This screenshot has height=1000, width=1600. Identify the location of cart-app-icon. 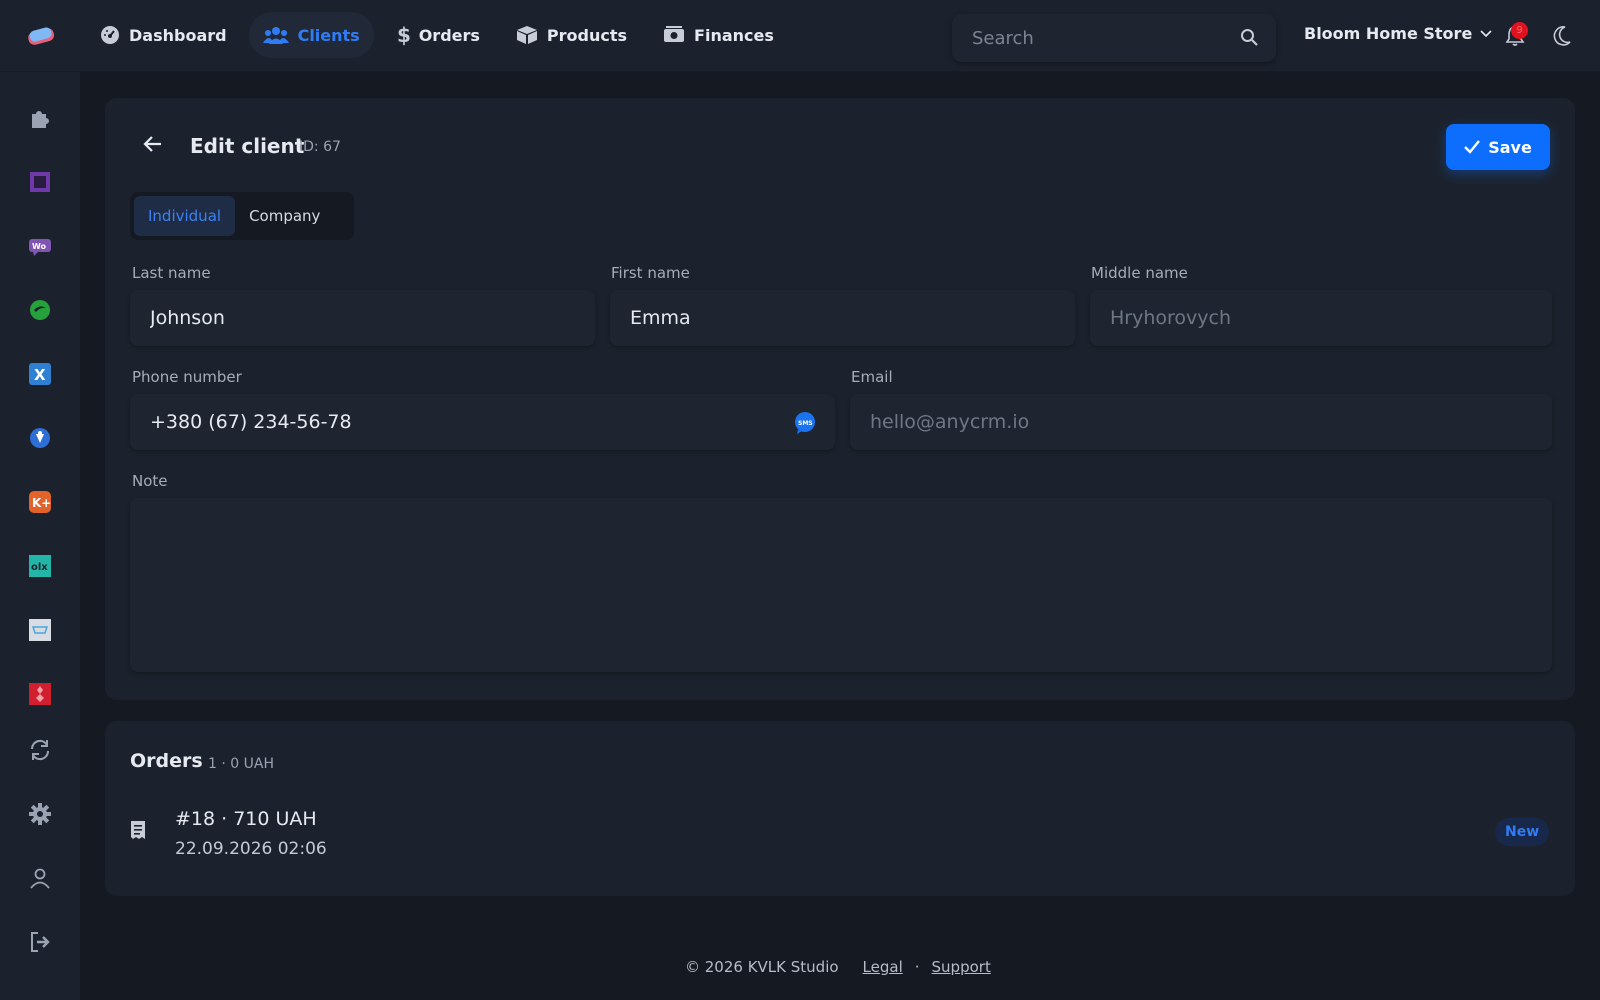
(40, 630).